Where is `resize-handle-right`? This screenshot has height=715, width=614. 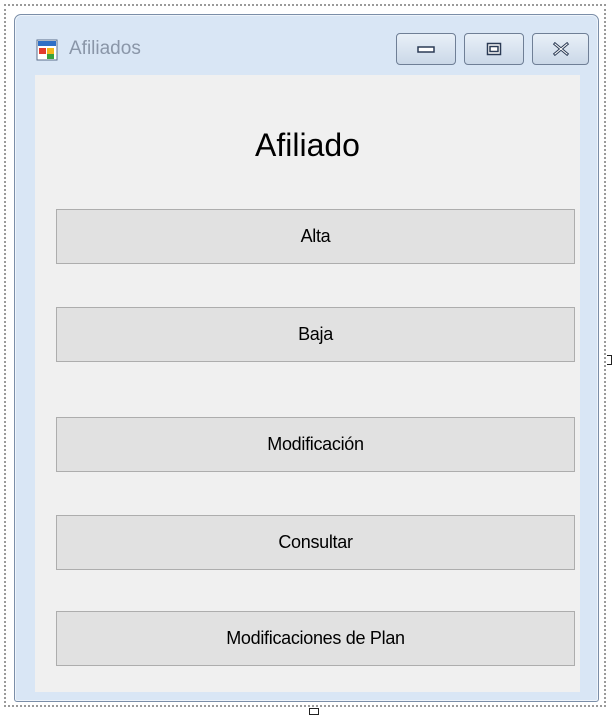
resize-handle-right is located at coordinates (609, 360).